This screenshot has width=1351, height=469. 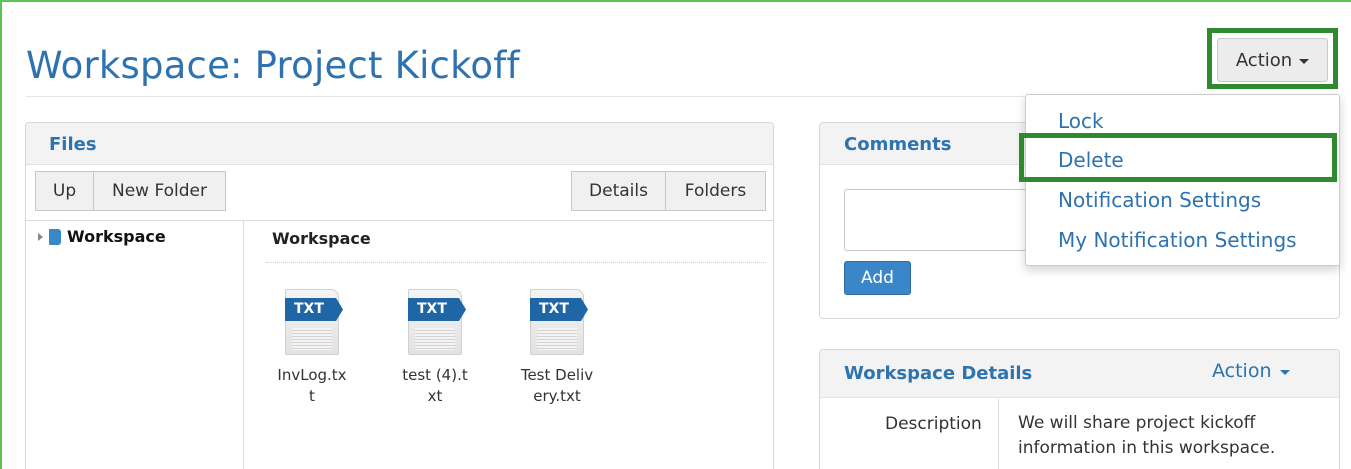 I want to click on files-panel-header: Files, so click(x=399, y=144).